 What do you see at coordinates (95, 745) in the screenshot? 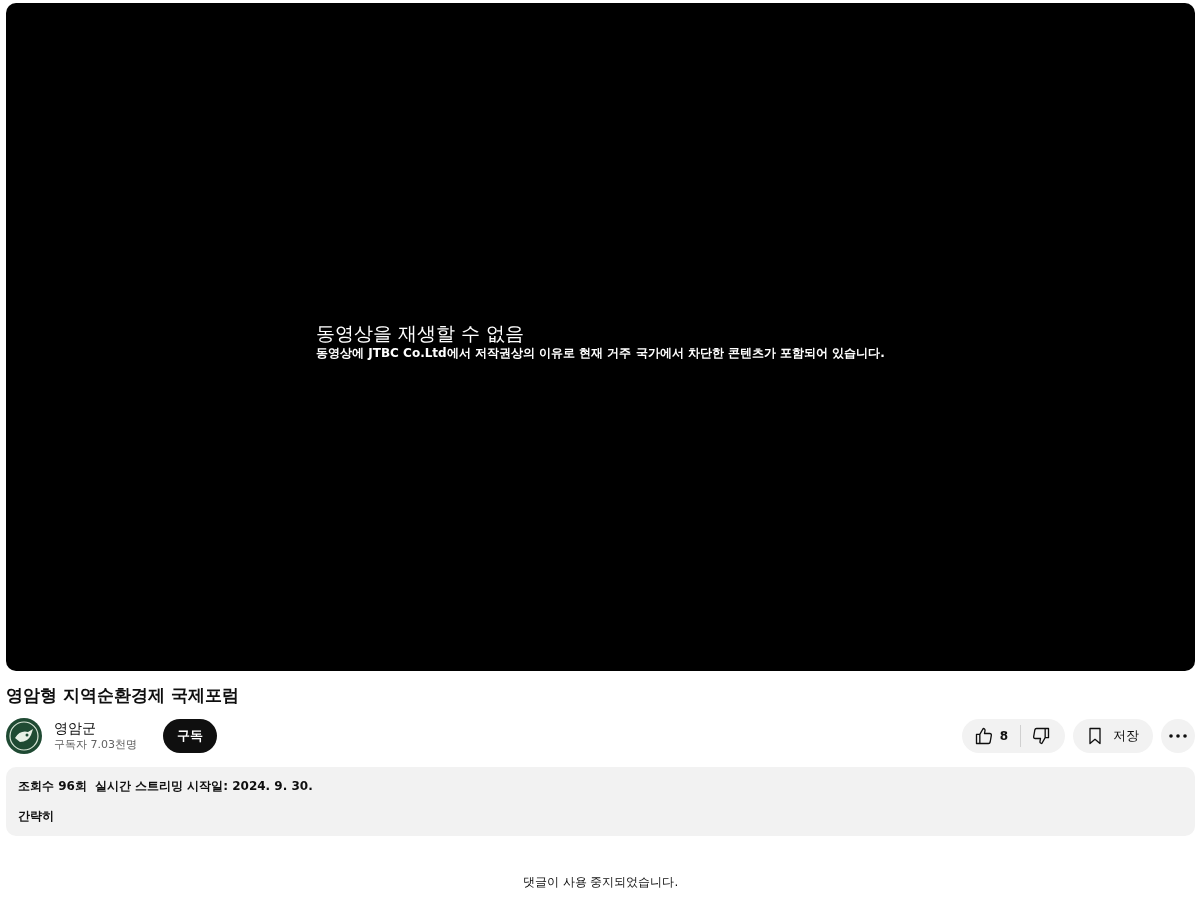
I see `subscriber-count: 구독자 7.03천명` at bounding box center [95, 745].